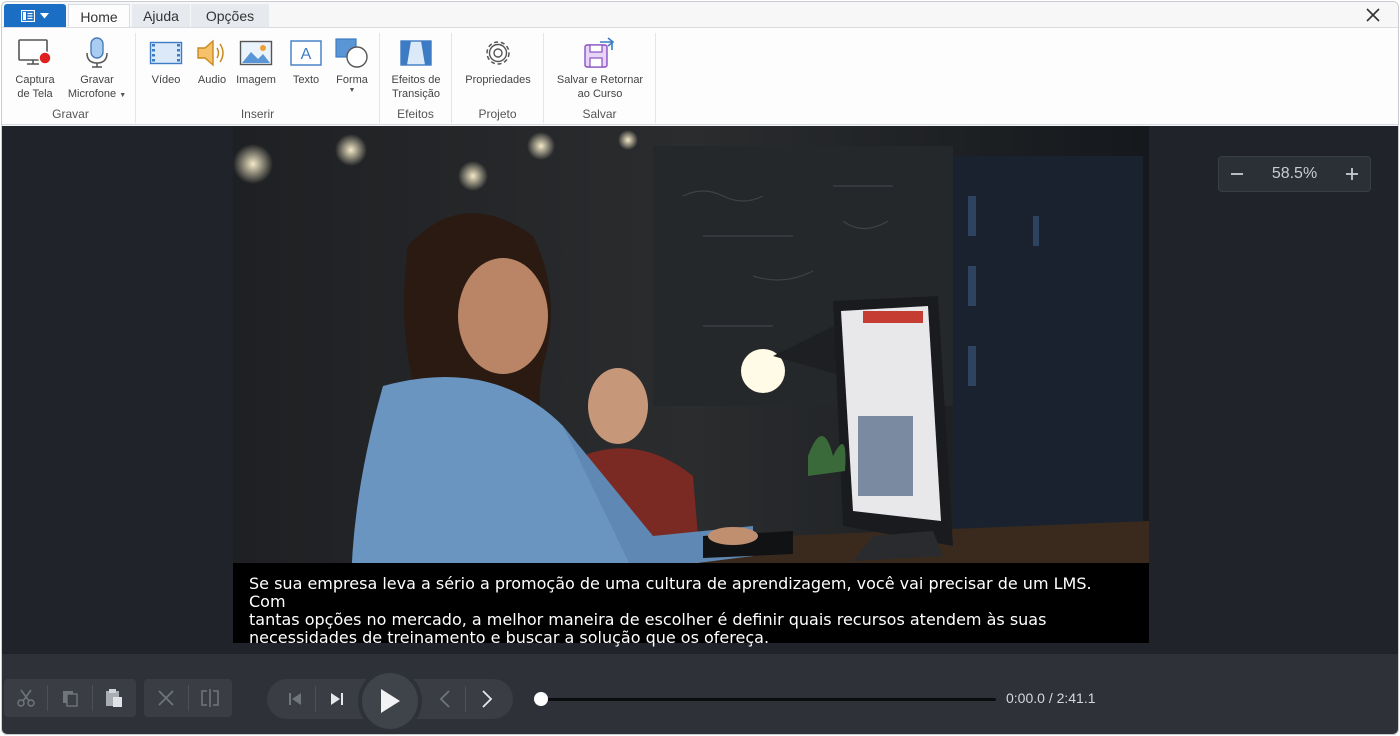  I want to click on save-and-return-label-2: ao Curso, so click(600, 94).